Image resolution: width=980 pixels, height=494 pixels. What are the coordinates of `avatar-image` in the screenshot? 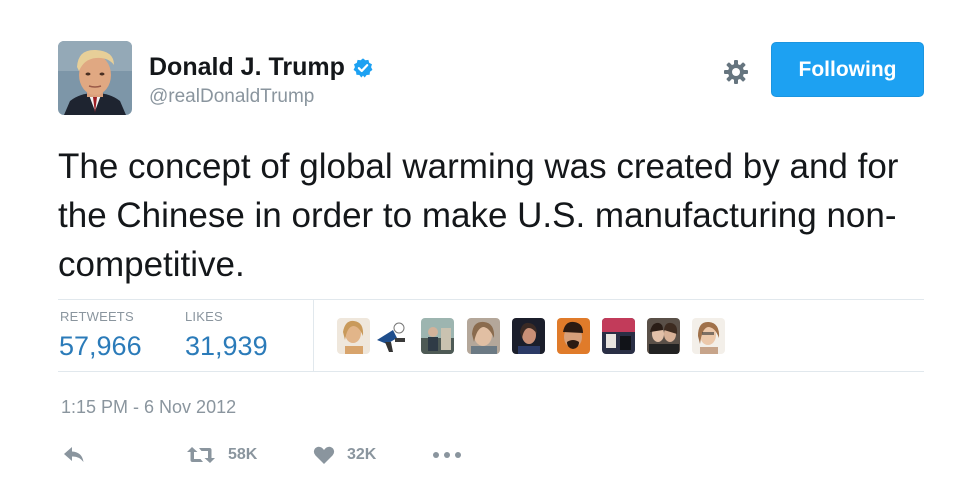 It's located at (95, 78).